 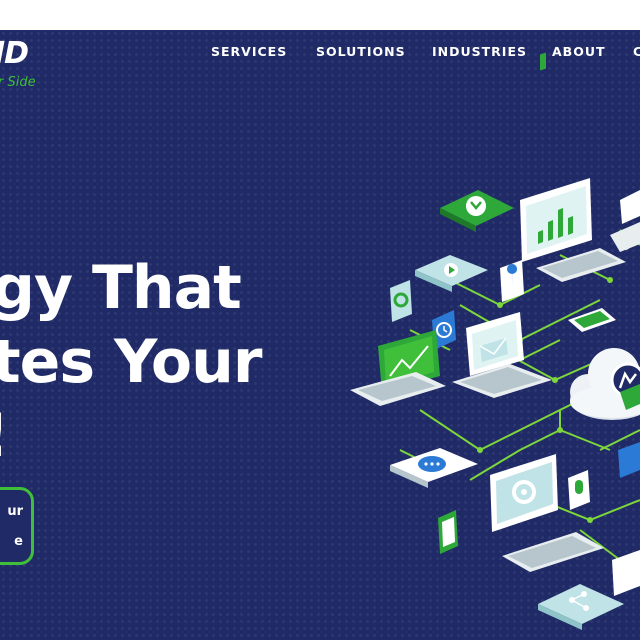 I want to click on laptop-mail-icon, so click(x=502, y=355).